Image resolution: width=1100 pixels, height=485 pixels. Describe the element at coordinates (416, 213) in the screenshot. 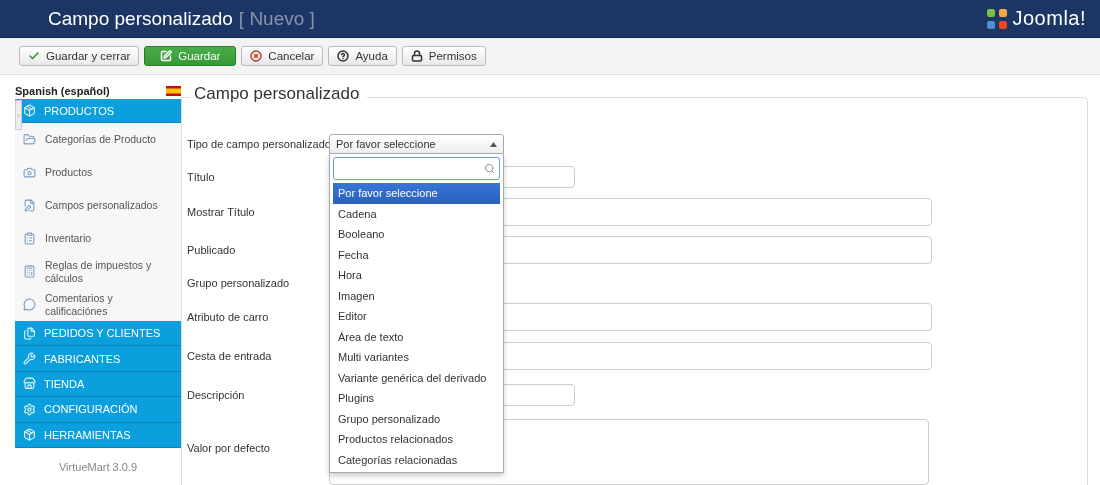

I see `dropdown-option: Cadena` at that location.